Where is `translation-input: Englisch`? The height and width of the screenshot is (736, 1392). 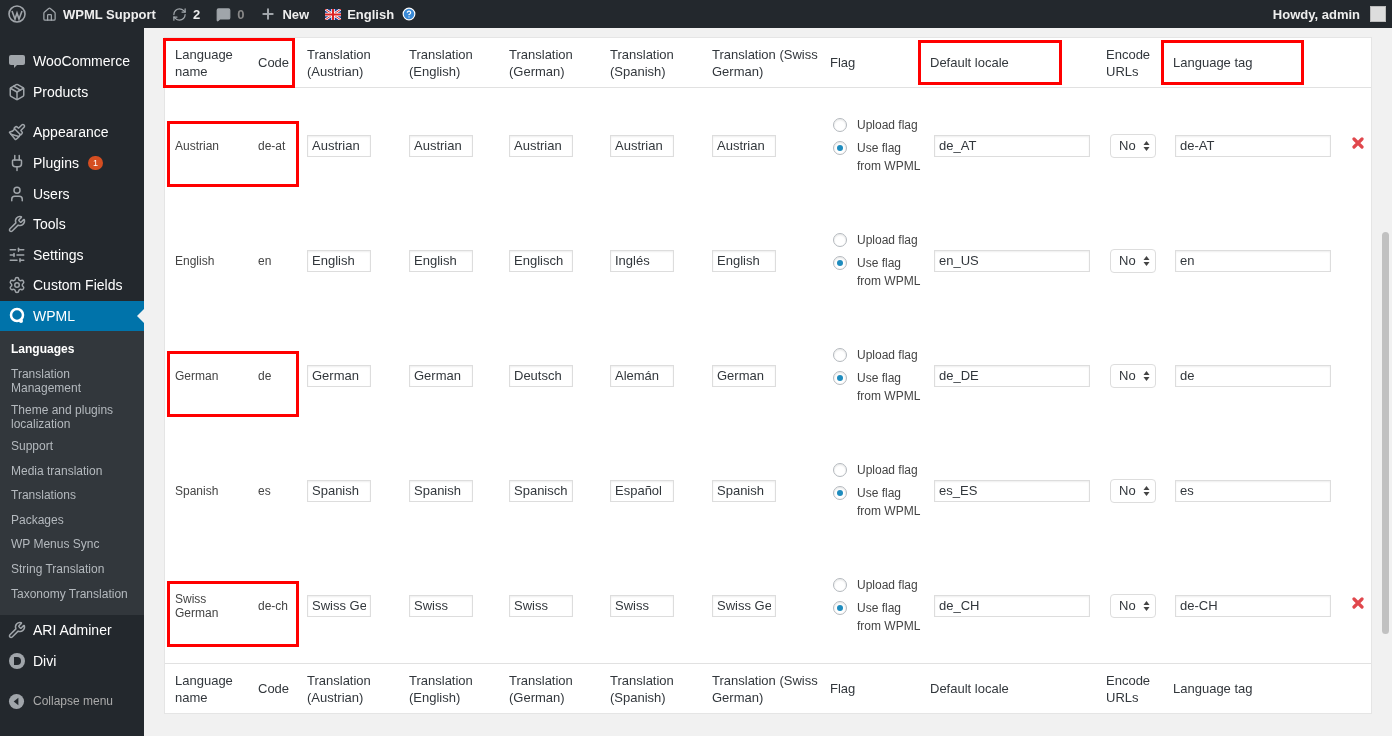
translation-input: Englisch is located at coordinates (541, 260).